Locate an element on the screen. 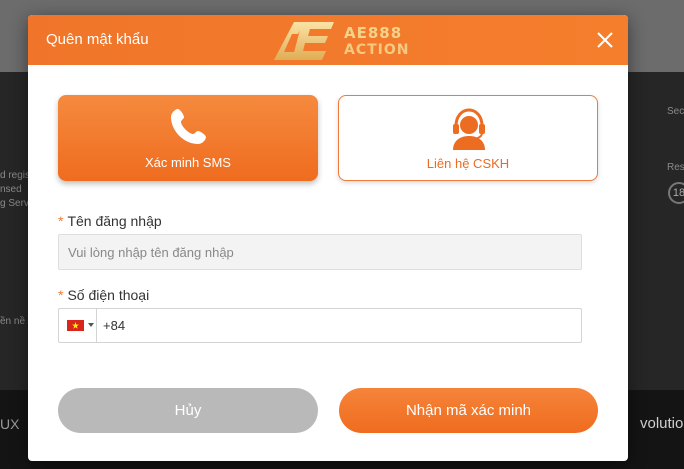  background-text: d regis is located at coordinates (15, 175).